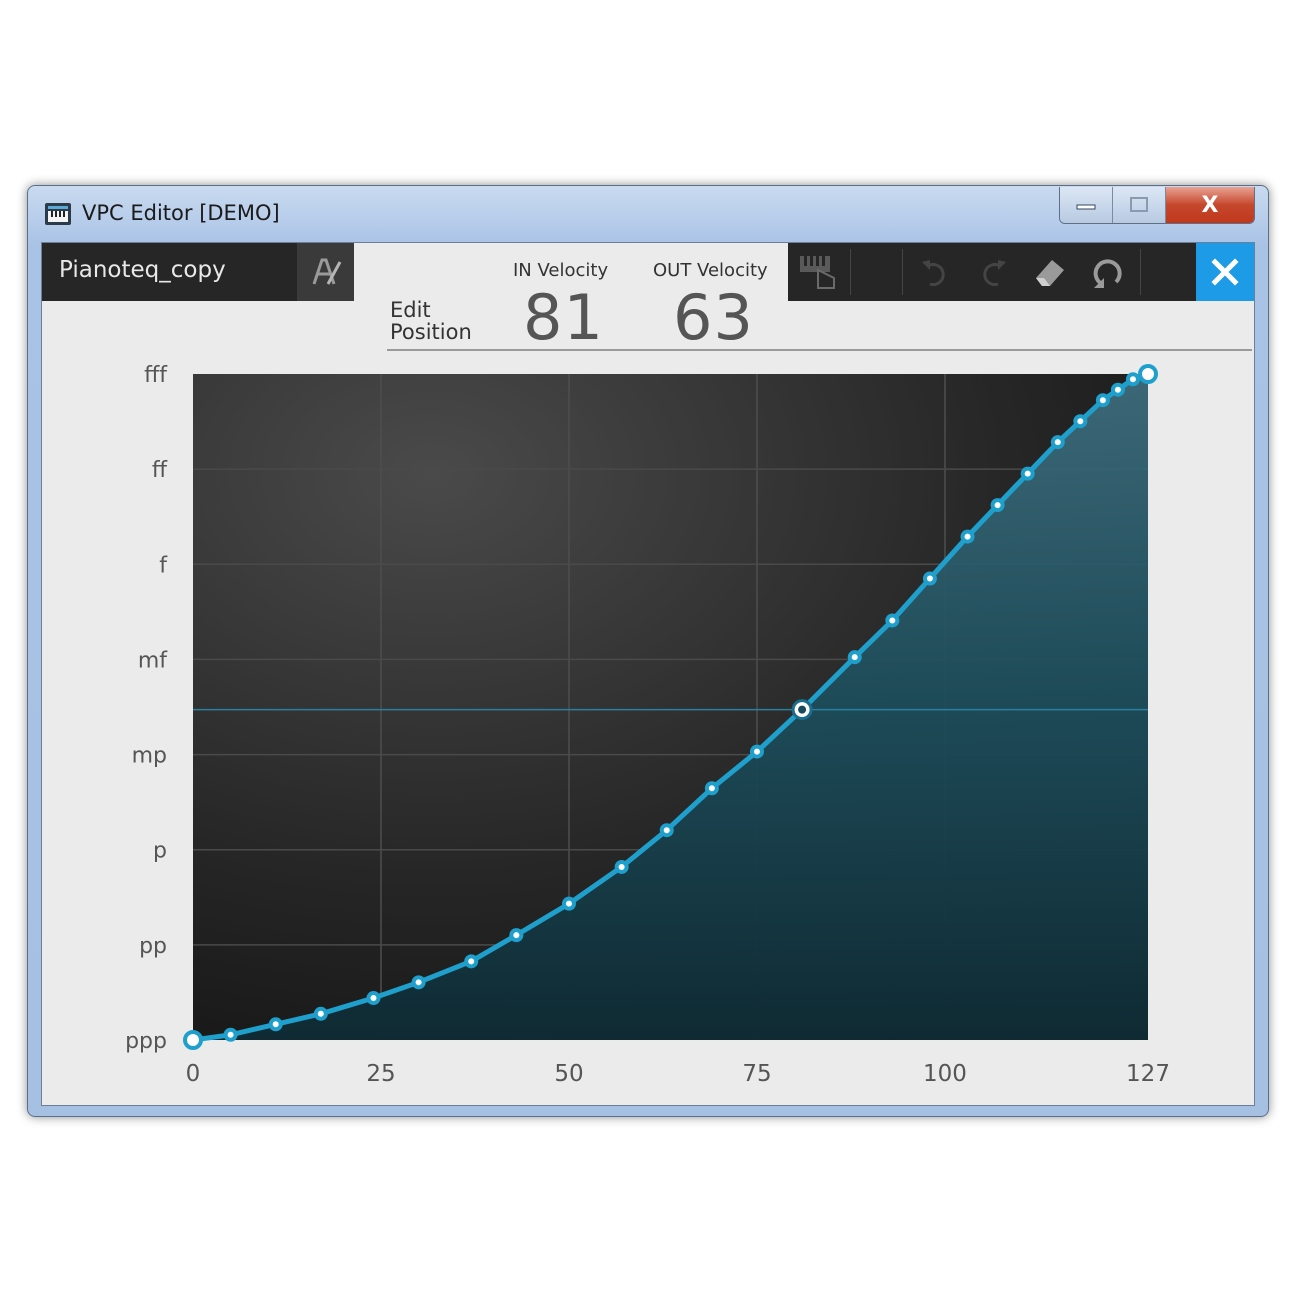  I want to click on curve-point-selected-center, so click(802, 709).